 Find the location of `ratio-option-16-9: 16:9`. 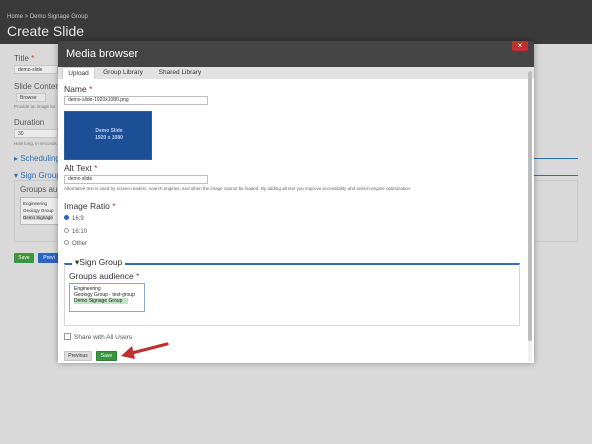

ratio-option-16-9: 16:9 is located at coordinates (74, 218).